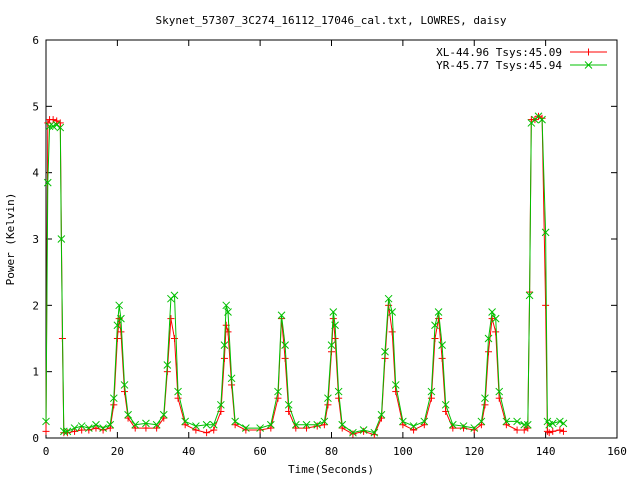 This screenshot has height=480, width=640. What do you see at coordinates (331, 451) in the screenshot?
I see `x-tick-label: 80` at bounding box center [331, 451].